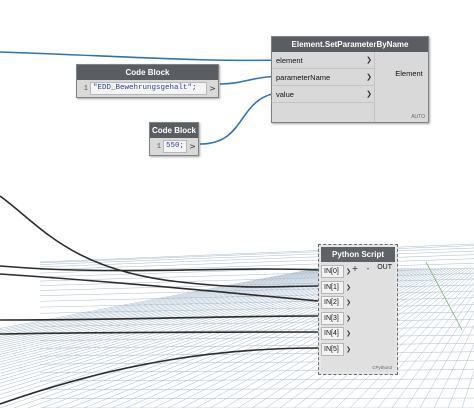 Image resolution: width=474 pixels, height=408 pixels. What do you see at coordinates (332, 334) in the screenshot?
I see `port-label: IN[4]` at bounding box center [332, 334].